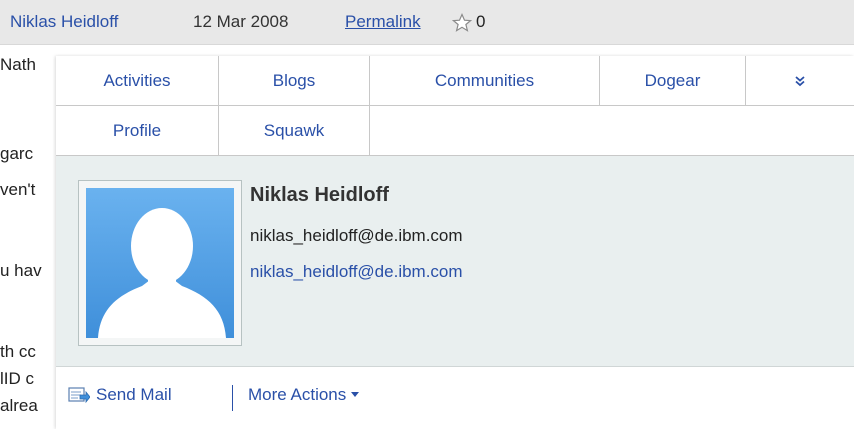 This screenshot has width=854, height=429. Describe the element at coordinates (427, 22) in the screenshot. I see `post-meta-bar: Niklas Heidloff 12 Mar 2008 Permalink 0` at that location.